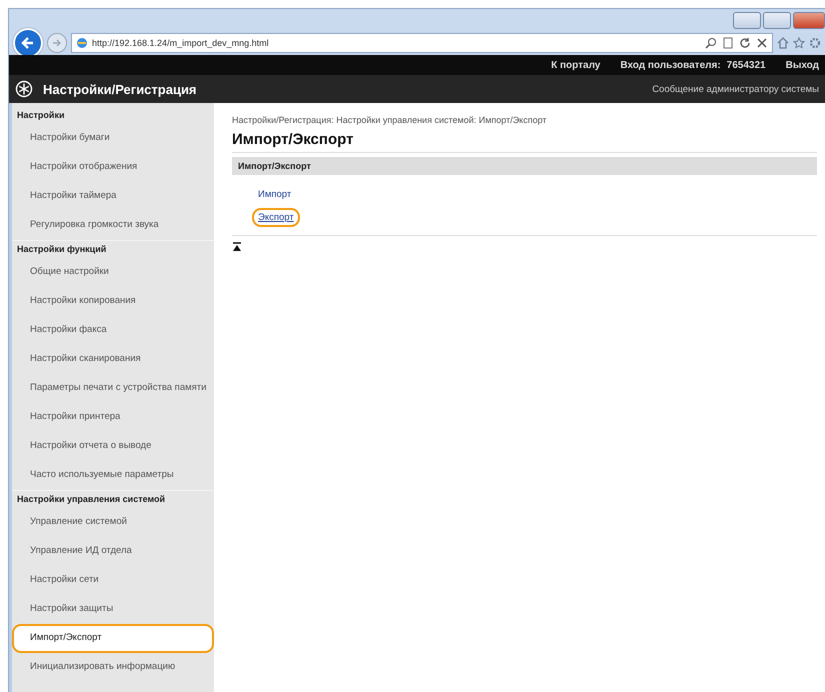 The width and height of the screenshot is (825, 692). What do you see at coordinates (82, 43) in the screenshot?
I see `globe-icon` at bounding box center [82, 43].